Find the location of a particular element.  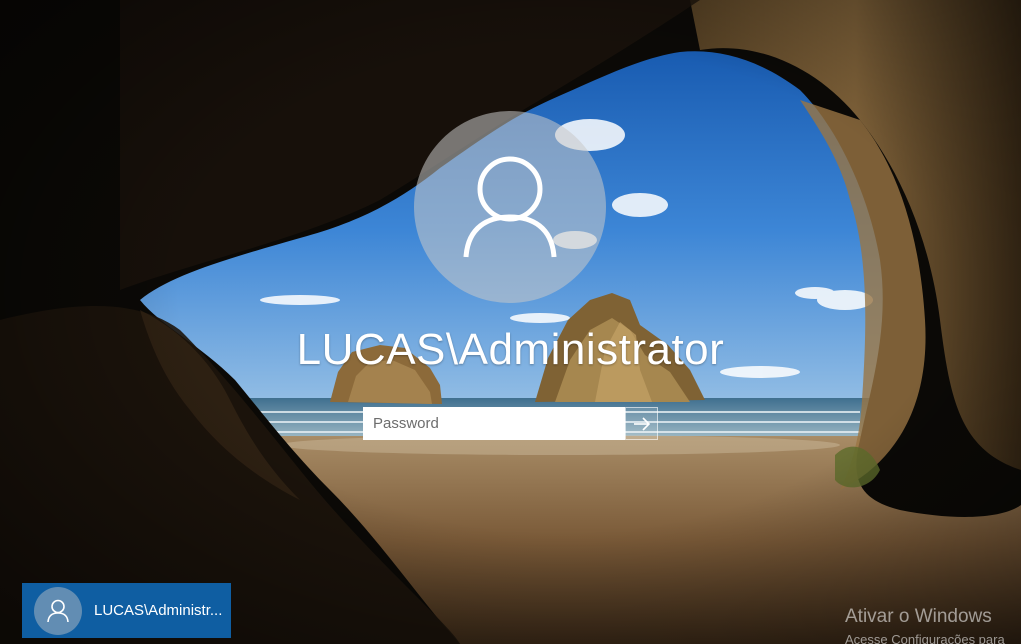

watermark-title: Ativar o Windows is located at coordinates (918, 616).